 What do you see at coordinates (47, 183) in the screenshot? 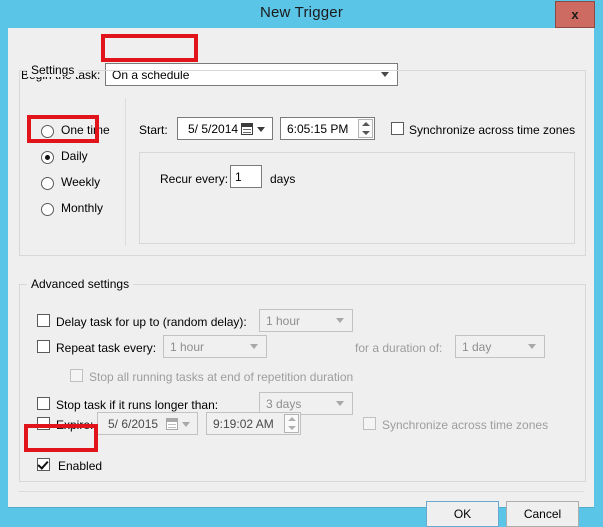
I see `radio-weekly` at bounding box center [47, 183].